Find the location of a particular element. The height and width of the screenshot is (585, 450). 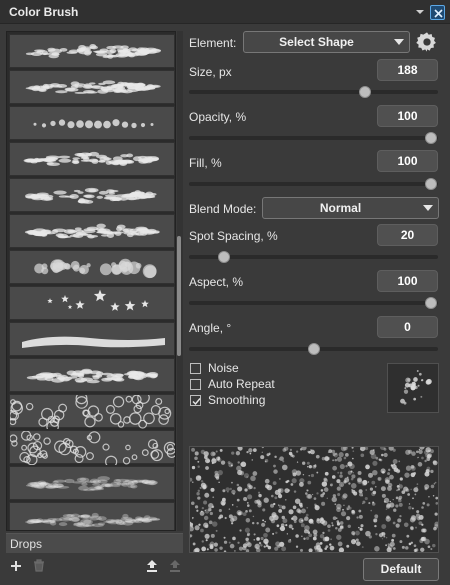

selected-brush-name: Drops is located at coordinates (26, 544).